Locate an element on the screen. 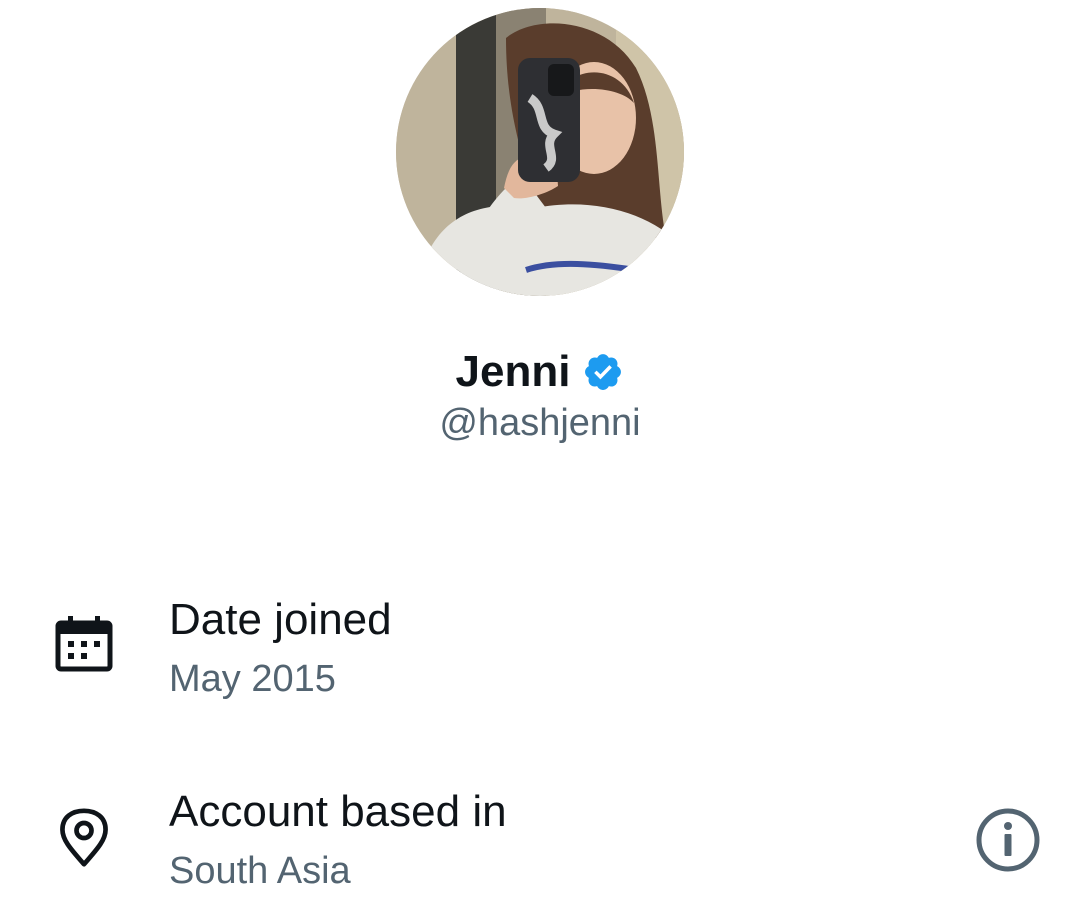  location-label: Account based in is located at coordinates (338, 811).